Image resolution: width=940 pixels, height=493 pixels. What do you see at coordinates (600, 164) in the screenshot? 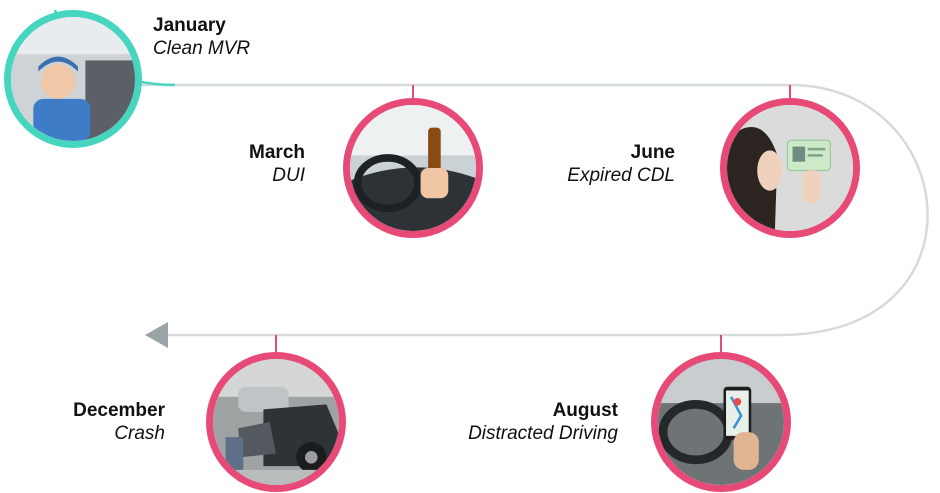
I see `label-june: June Expired CDL` at bounding box center [600, 164].